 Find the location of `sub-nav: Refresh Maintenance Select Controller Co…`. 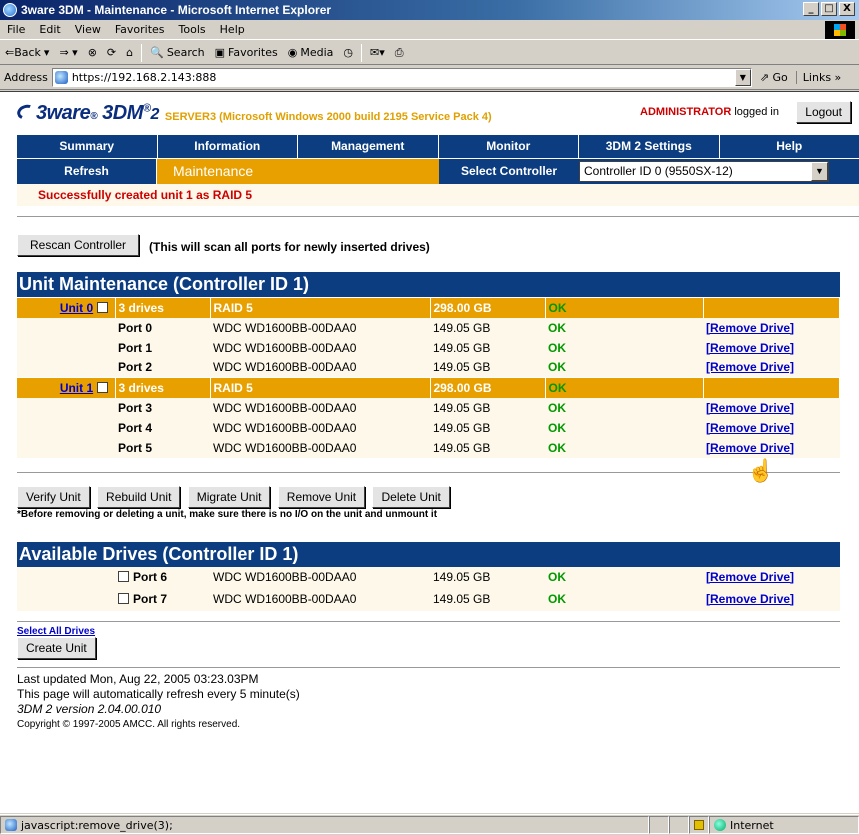

sub-nav: Refresh Maintenance Select Controller Co… is located at coordinates (438, 171).